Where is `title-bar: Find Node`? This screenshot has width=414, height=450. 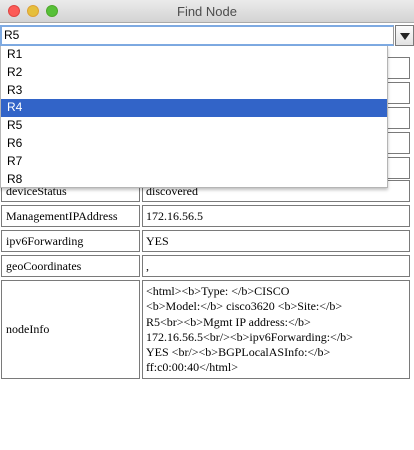 title-bar: Find Node is located at coordinates (207, 11).